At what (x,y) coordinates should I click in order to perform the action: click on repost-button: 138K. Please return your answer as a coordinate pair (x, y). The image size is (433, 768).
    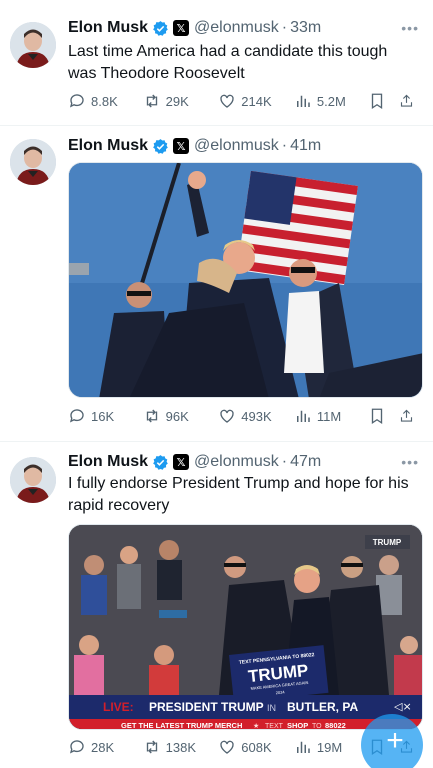
    Looking at the image, I should click on (181, 747).